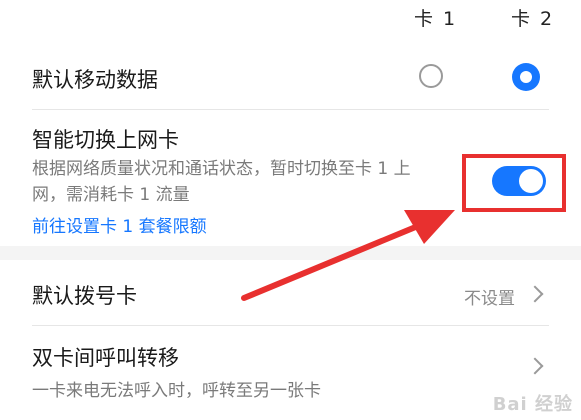 This screenshot has width=581, height=420. What do you see at coordinates (105, 358) in the screenshot?
I see `call-forwarding-title: 双卡间呼叫转移` at bounding box center [105, 358].